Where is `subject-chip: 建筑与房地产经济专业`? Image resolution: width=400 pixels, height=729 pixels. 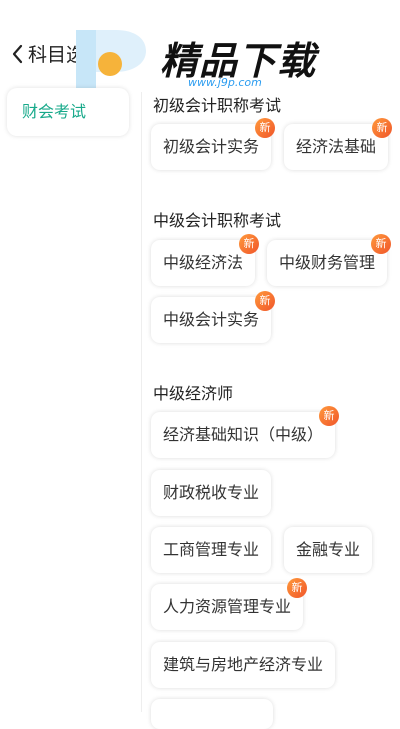 subject-chip: 建筑与房地产经济专业 is located at coordinates (243, 665).